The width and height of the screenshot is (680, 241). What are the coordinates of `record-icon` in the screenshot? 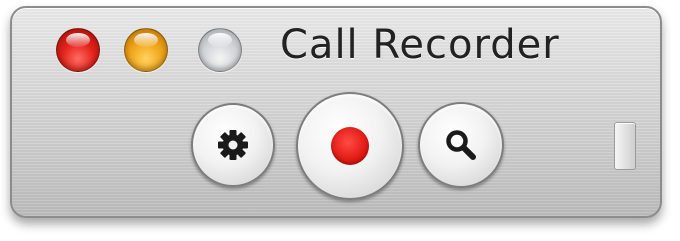 It's located at (350, 146).